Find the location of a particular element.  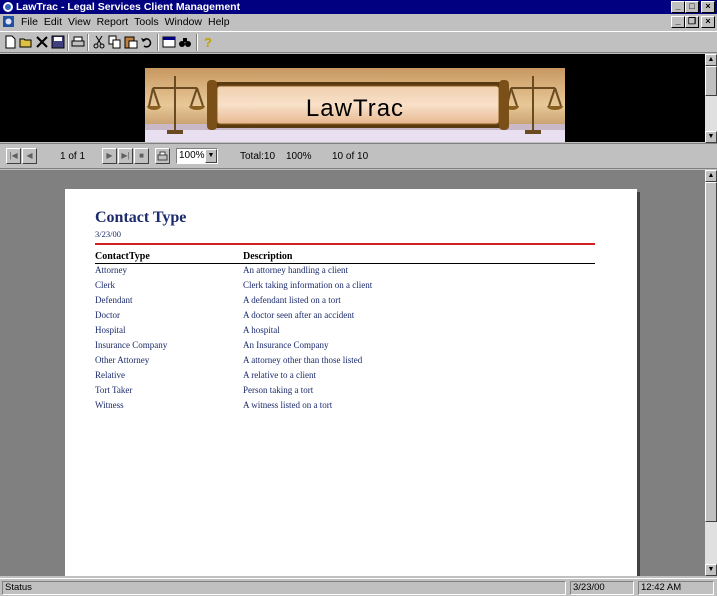

cell-contacttype: Doctor is located at coordinates (107, 315).